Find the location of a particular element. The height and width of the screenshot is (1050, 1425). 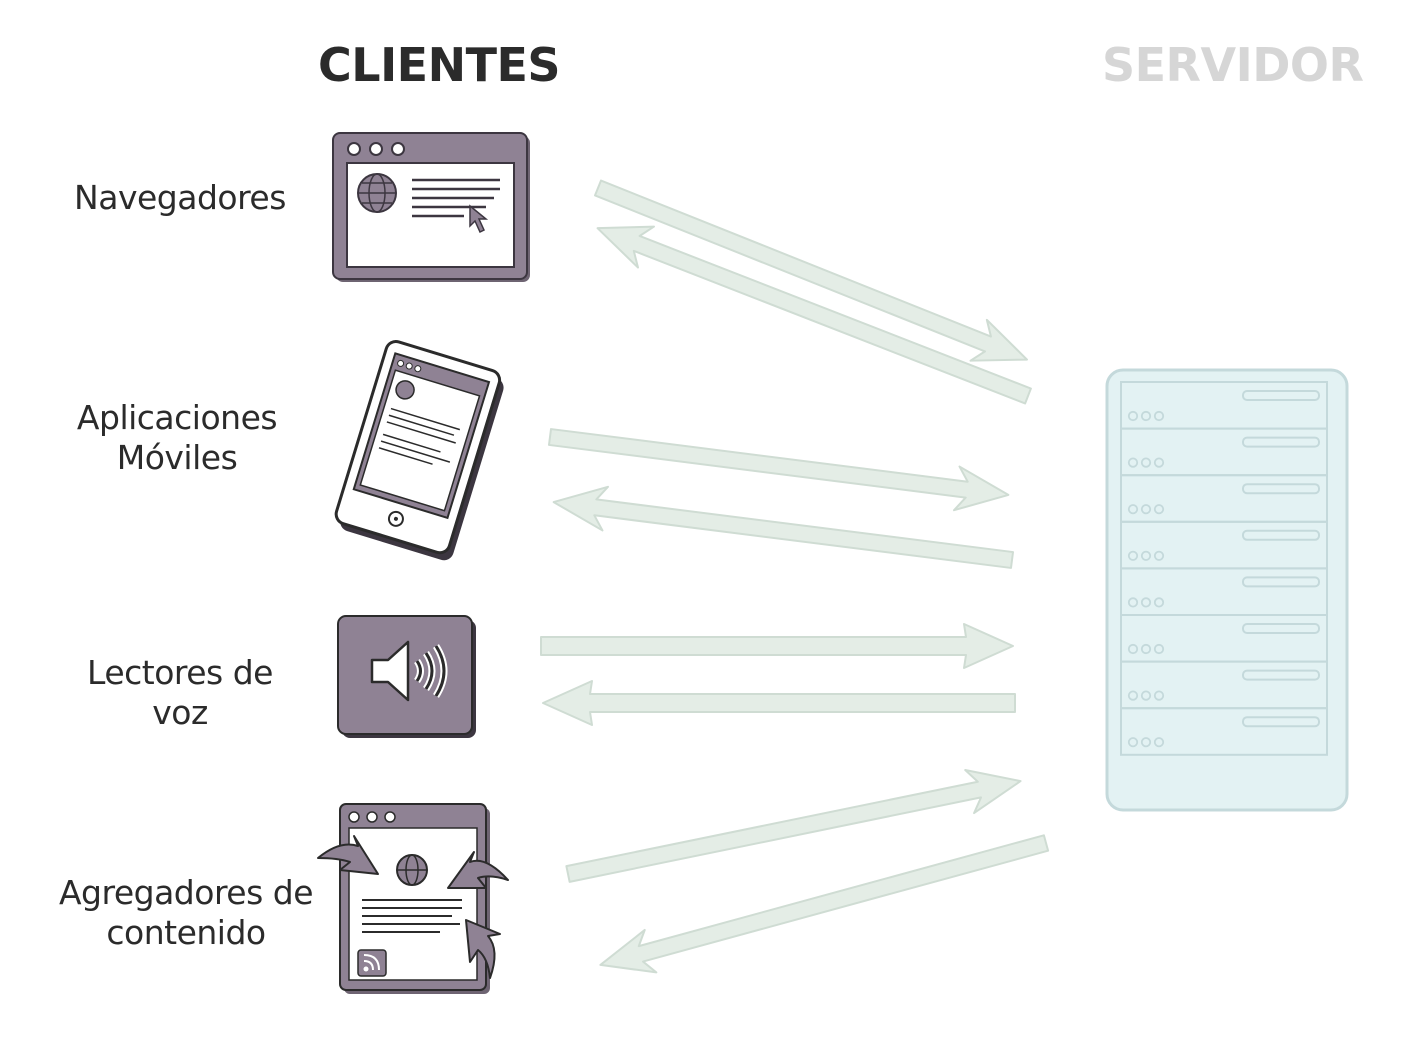

rss-icon is located at coordinates (372, 963).